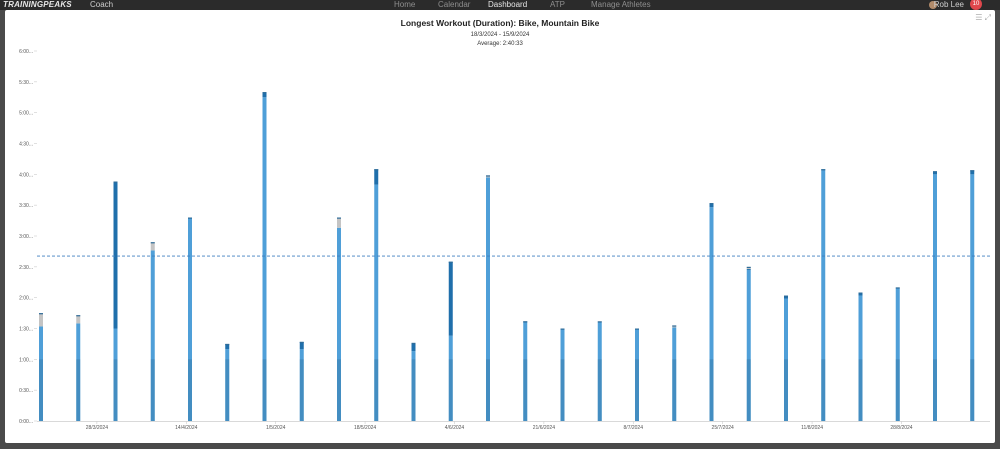 The height and width of the screenshot is (449, 1000). What do you see at coordinates (988, 17) in the screenshot?
I see `expand-icon: ⤢` at bounding box center [988, 17].